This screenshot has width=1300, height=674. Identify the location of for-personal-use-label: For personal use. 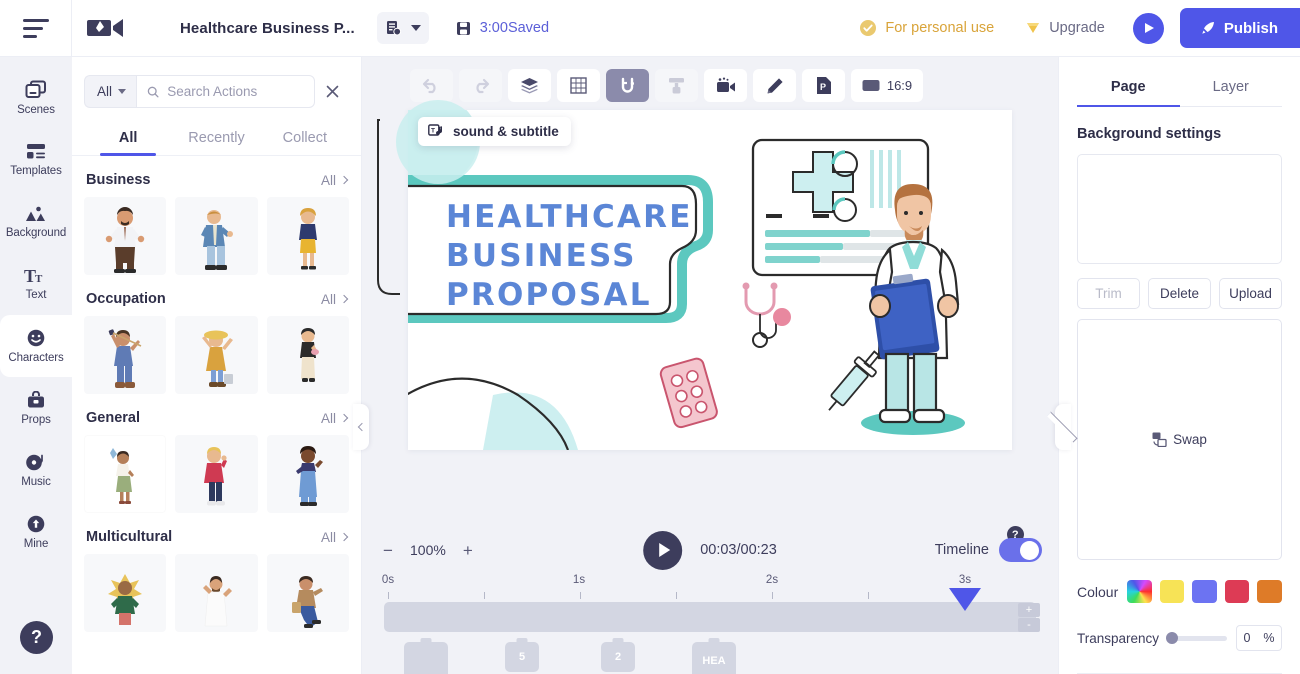
(940, 28).